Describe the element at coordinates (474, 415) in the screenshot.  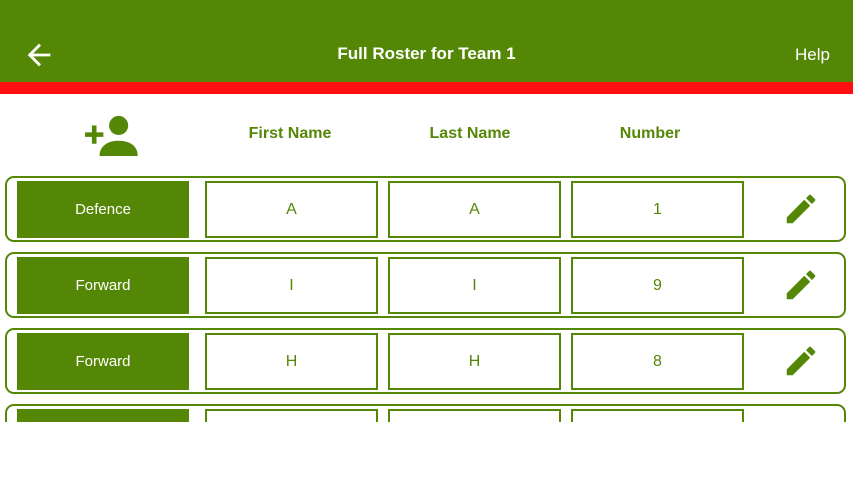
I see `last-name-field` at that location.